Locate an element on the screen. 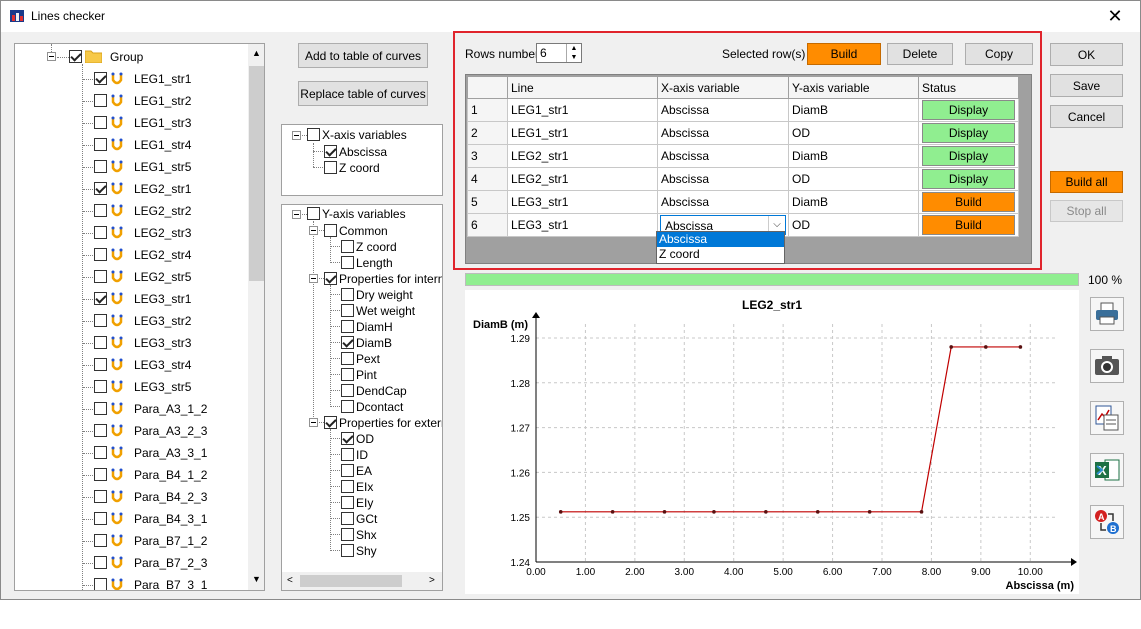 Image resolution: width=1141 pixels, height=629 pixels. printer-icon is located at coordinates (1107, 314).